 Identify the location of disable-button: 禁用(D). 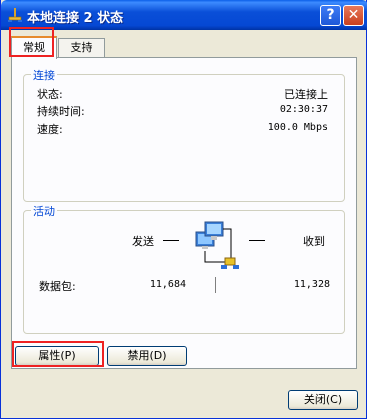
(147, 356).